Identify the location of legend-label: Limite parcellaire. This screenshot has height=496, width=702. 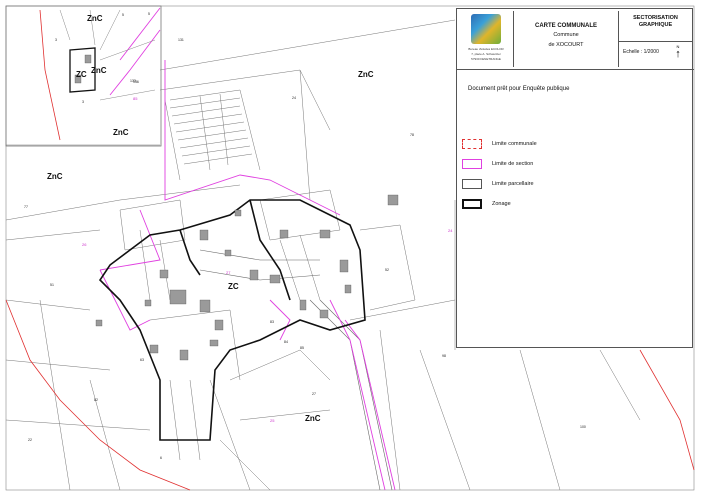
(513, 184).